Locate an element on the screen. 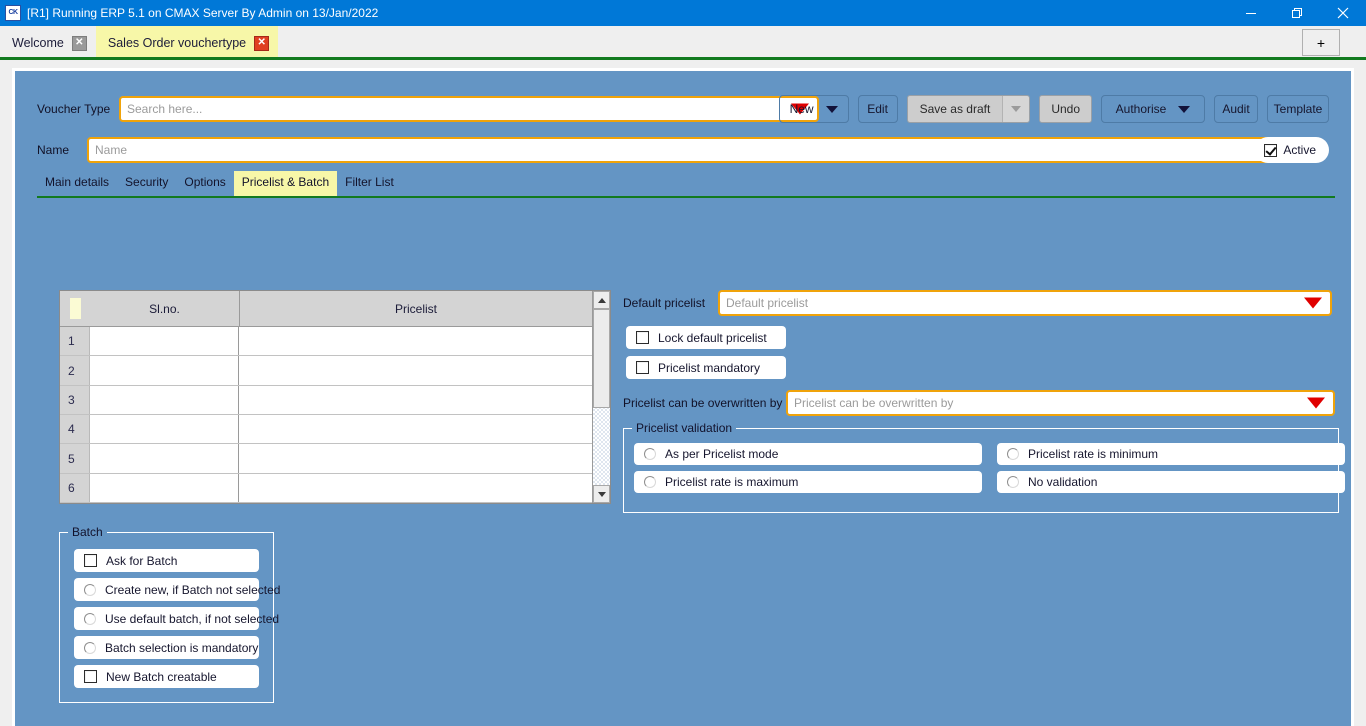 The width and height of the screenshot is (1366, 726). pricelist-mandatory-checkbox: Pricelist mandatory is located at coordinates (706, 367).